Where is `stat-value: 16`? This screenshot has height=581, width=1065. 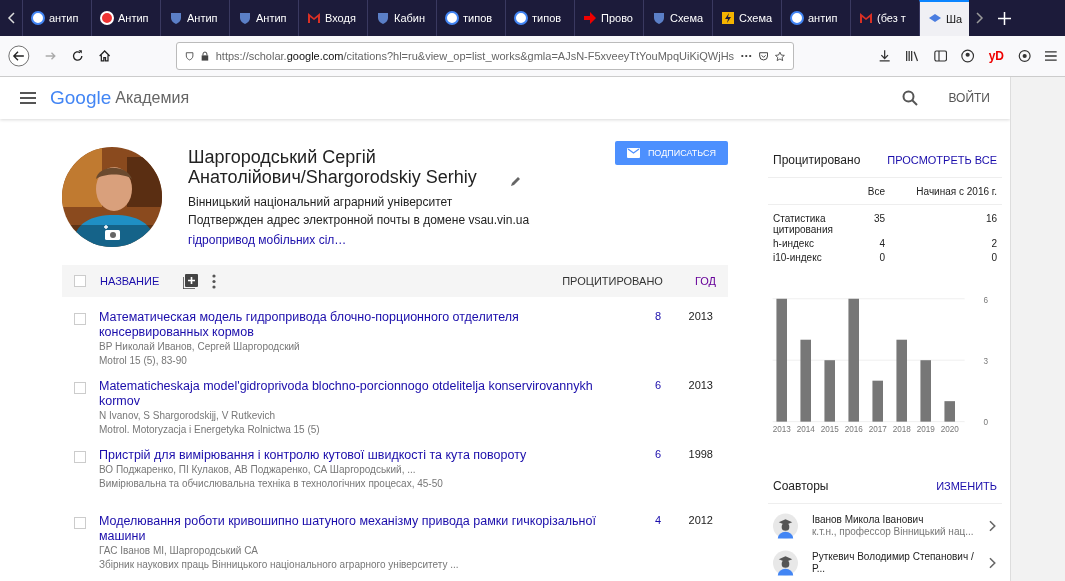 stat-value: 16 is located at coordinates (990, 219).